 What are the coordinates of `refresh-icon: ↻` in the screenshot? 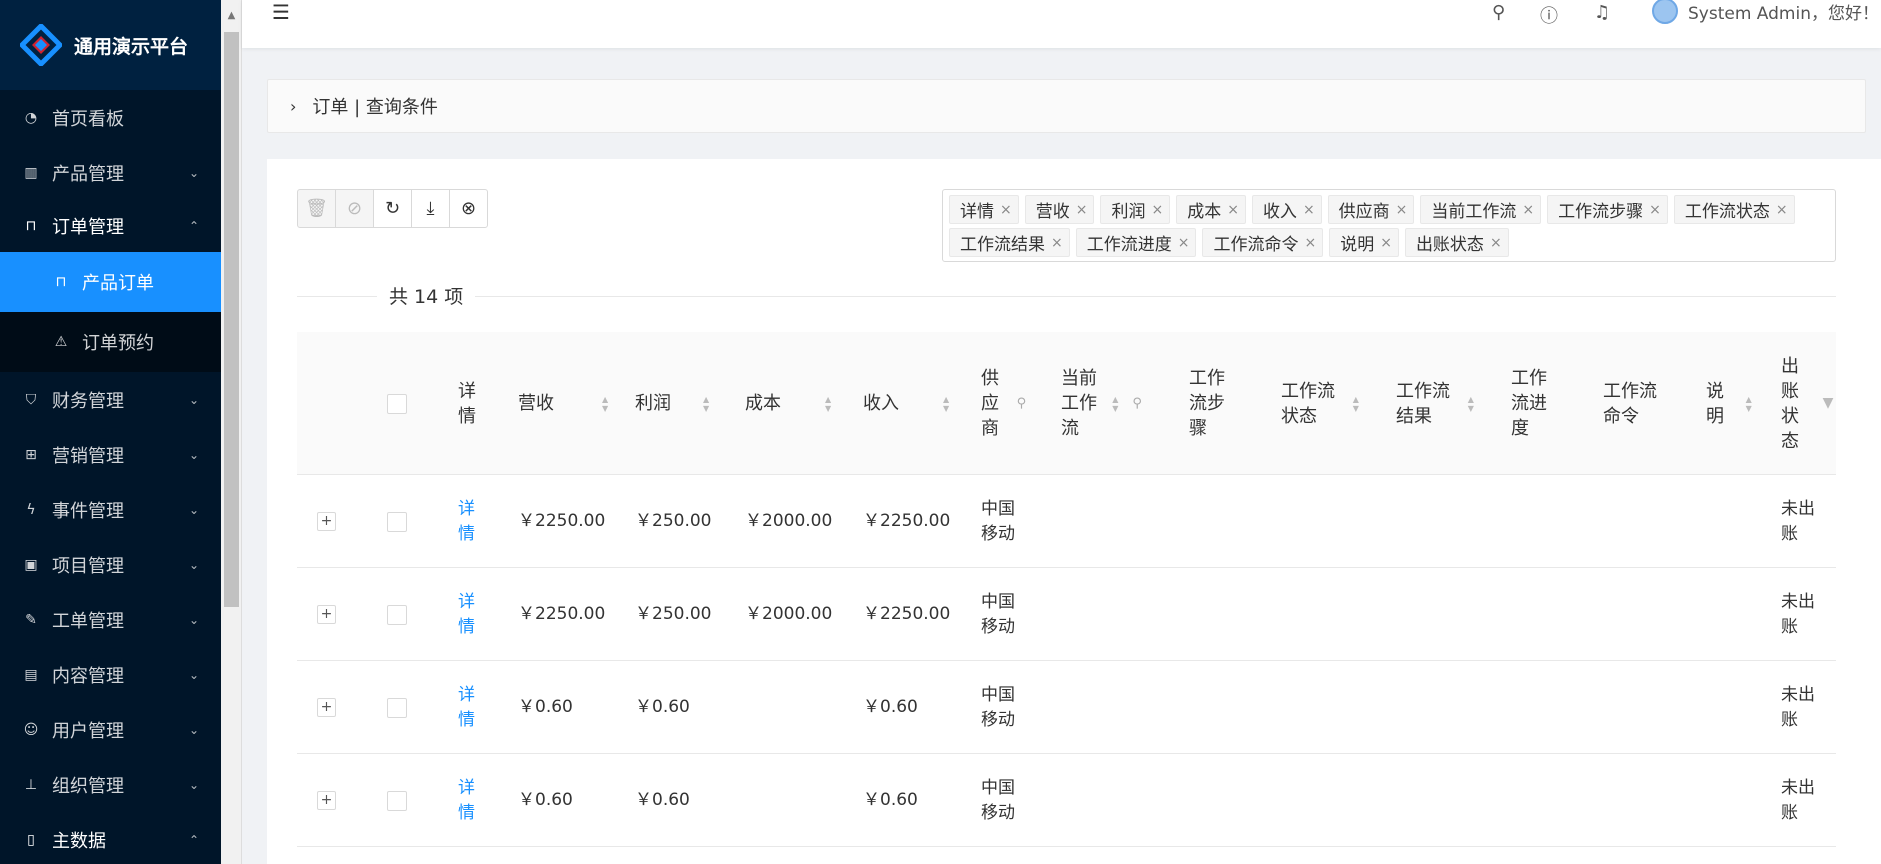 It's located at (392, 208).